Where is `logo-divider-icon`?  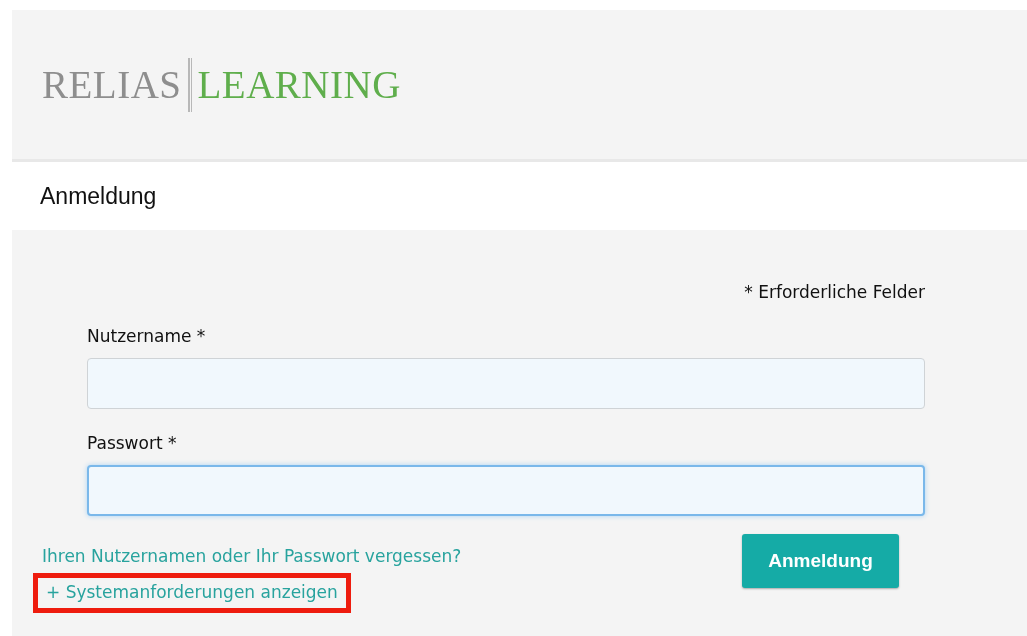 logo-divider-icon is located at coordinates (189, 84).